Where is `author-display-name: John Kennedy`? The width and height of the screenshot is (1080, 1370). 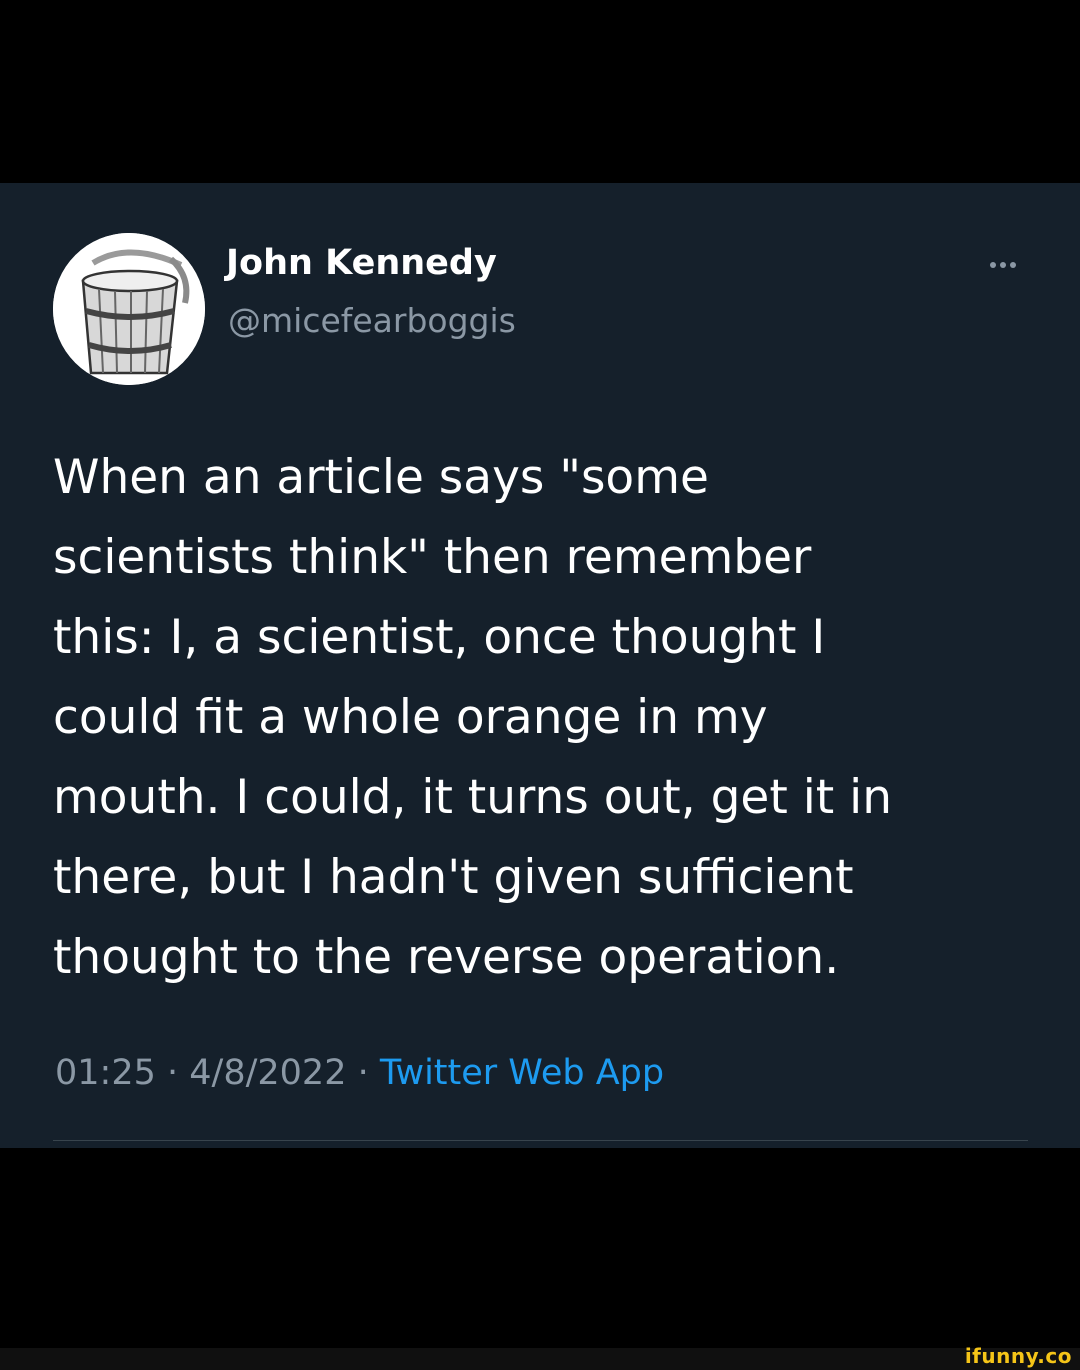 author-display-name: John Kennedy is located at coordinates (361, 263).